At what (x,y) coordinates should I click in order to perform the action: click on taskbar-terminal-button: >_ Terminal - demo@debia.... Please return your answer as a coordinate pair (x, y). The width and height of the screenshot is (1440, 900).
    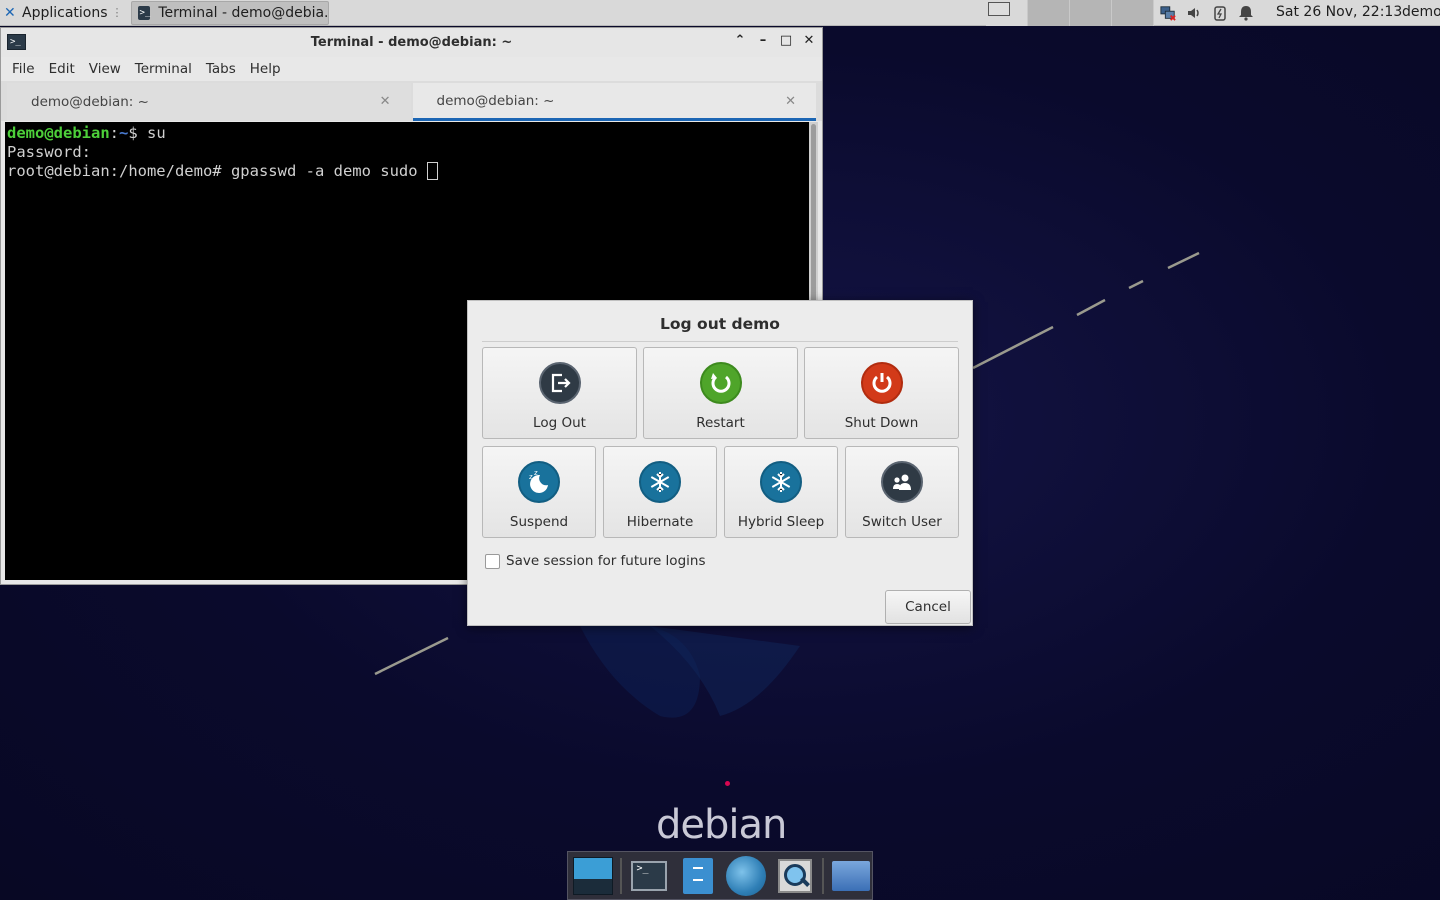
    Looking at the image, I should click on (229, 12).